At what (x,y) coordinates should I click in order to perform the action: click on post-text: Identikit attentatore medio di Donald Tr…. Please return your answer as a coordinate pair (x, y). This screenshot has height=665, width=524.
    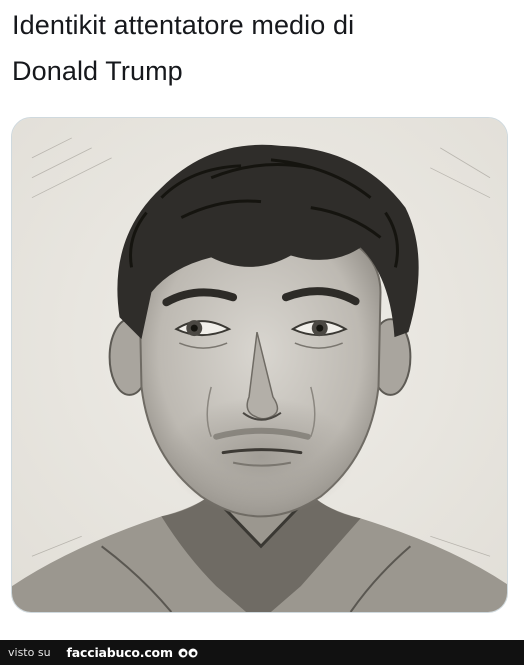
    Looking at the image, I should click on (262, 48).